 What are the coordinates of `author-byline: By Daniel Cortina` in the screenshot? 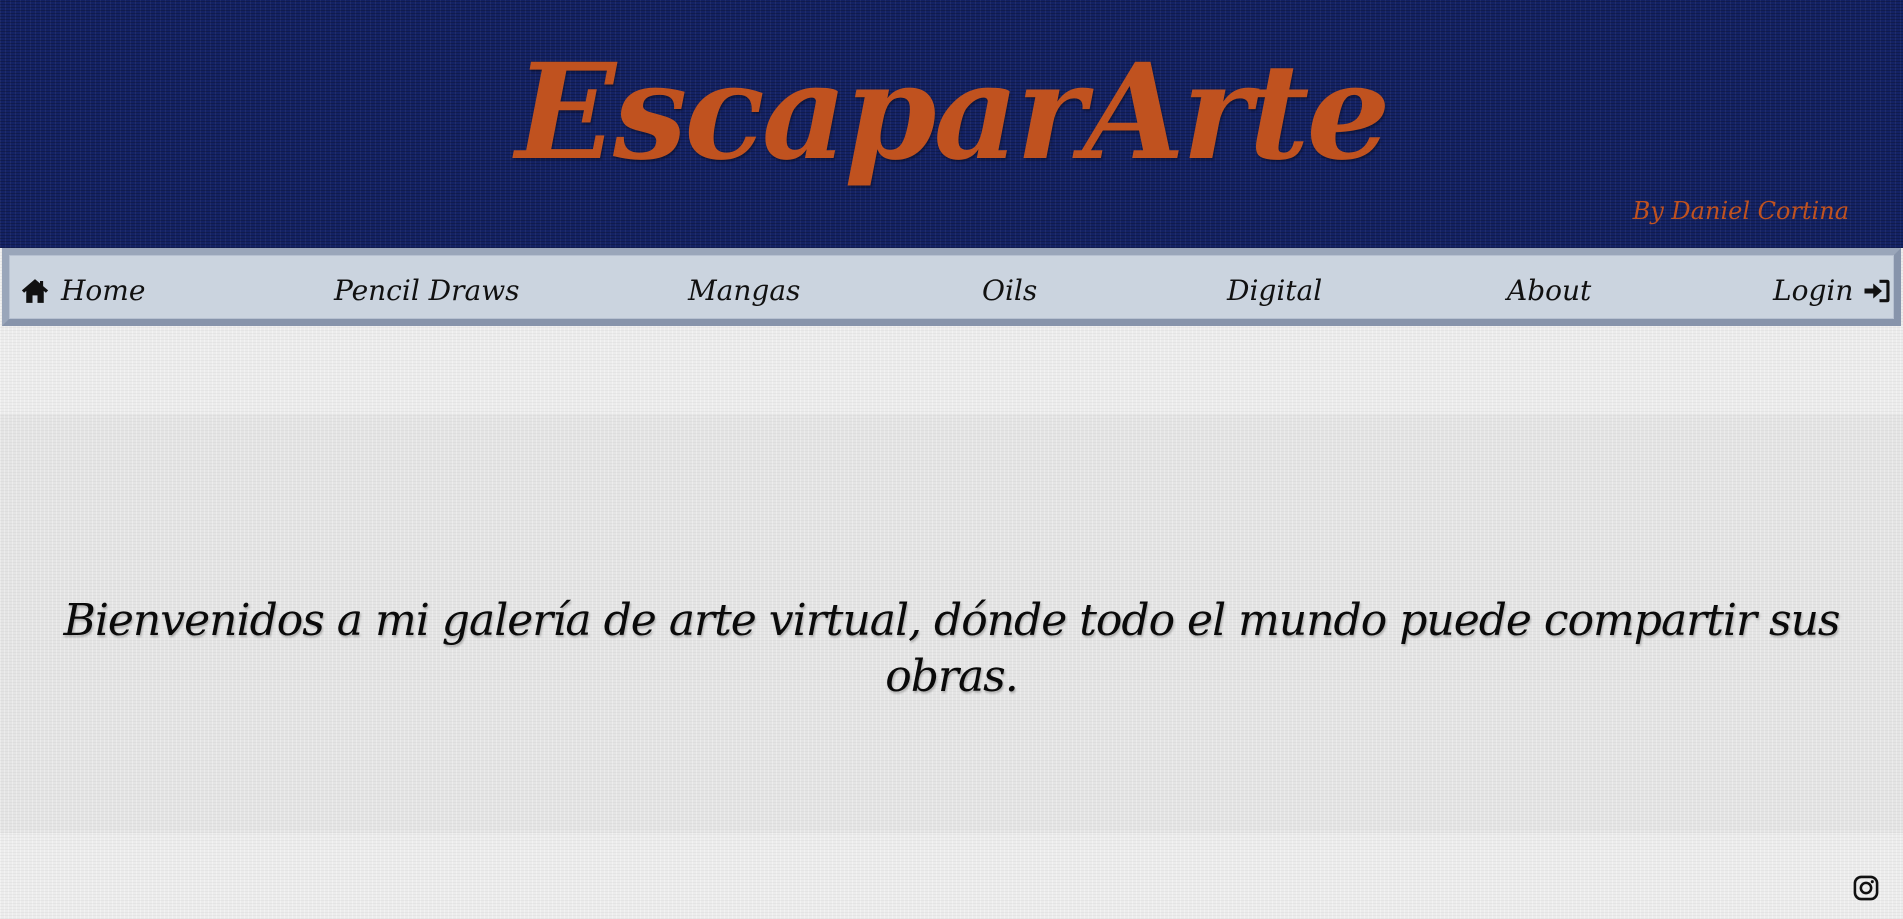 It's located at (1740, 211).